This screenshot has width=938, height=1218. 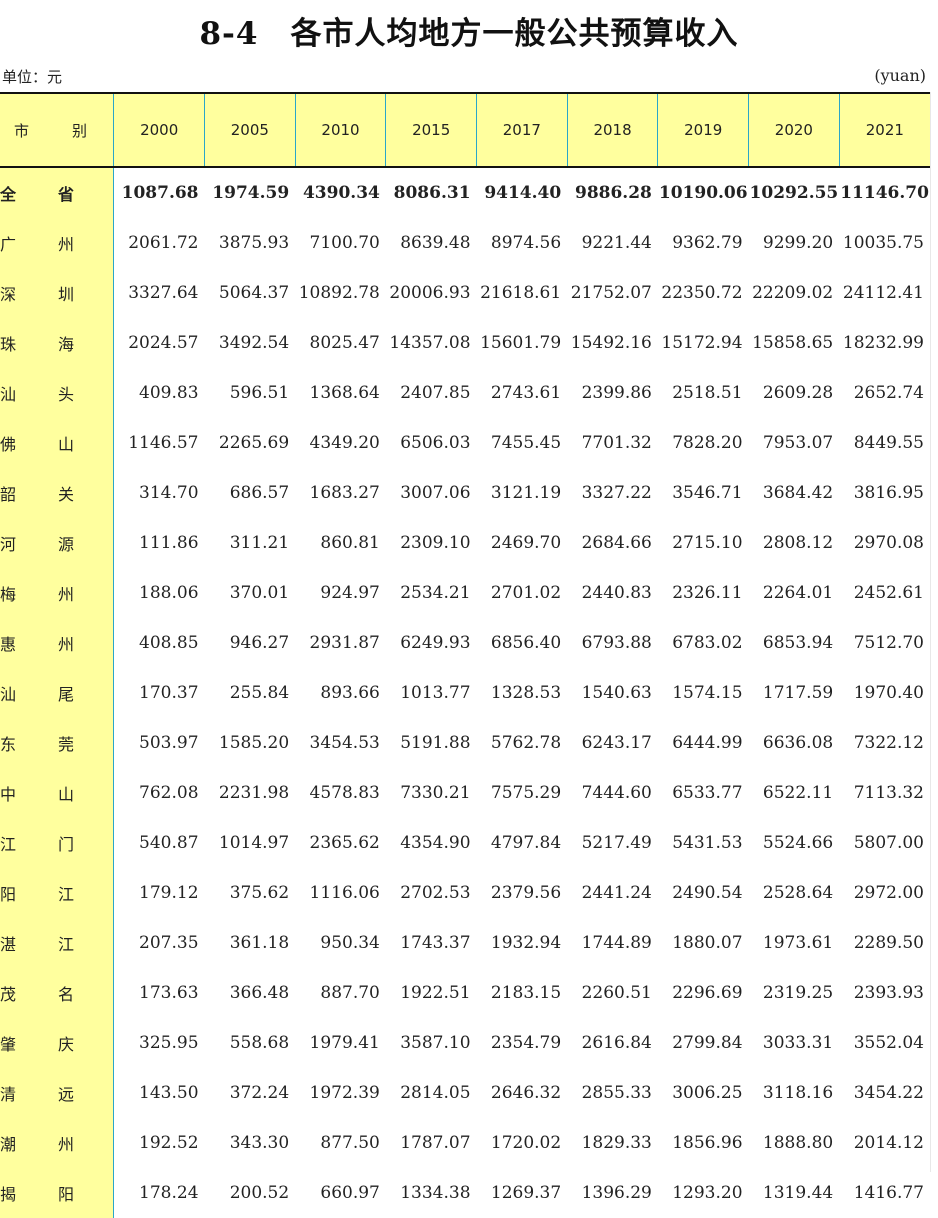 I want to click on city-name-cell: 揭阳, so click(x=57, y=1193).